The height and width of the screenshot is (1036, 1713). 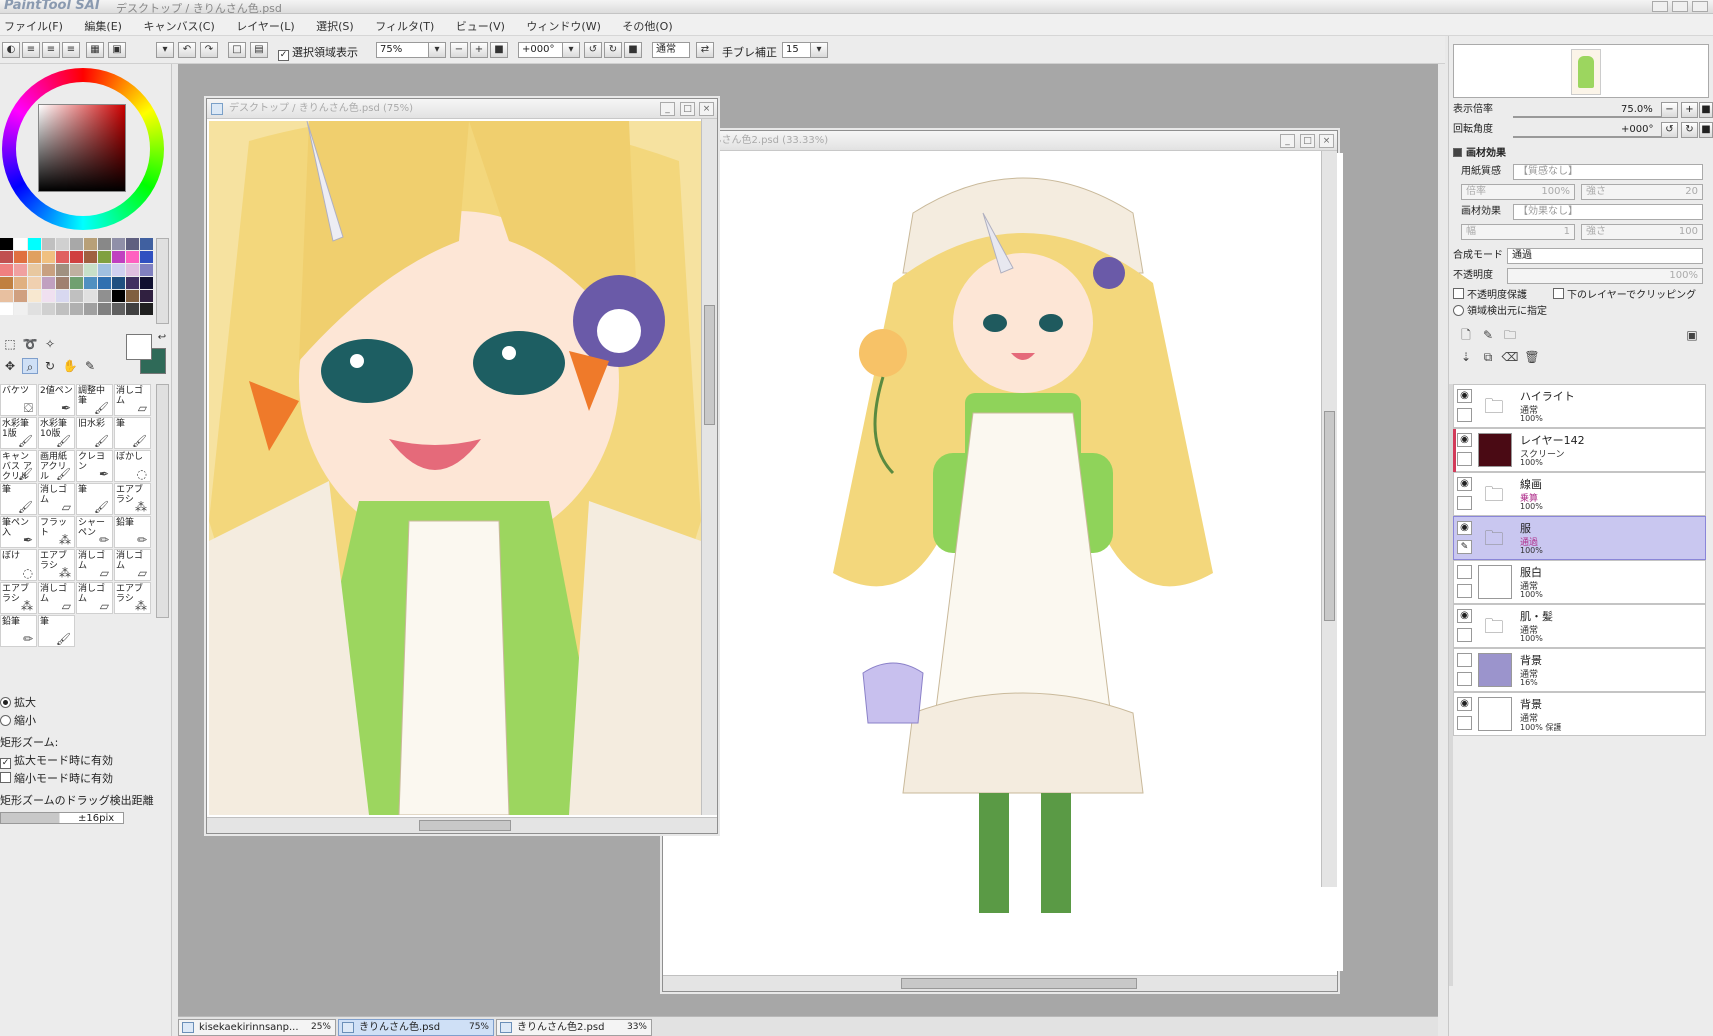 I want to click on nav-rotation-slider, so click(x=1588, y=137).